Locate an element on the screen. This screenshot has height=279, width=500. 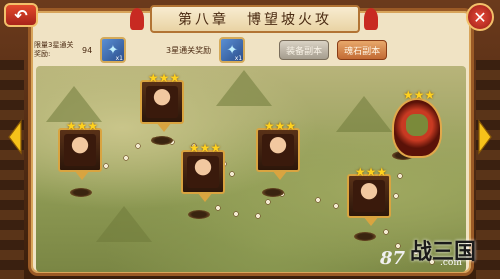
site-logo: 87 战三国 .com is located at coordinates (435, 251).